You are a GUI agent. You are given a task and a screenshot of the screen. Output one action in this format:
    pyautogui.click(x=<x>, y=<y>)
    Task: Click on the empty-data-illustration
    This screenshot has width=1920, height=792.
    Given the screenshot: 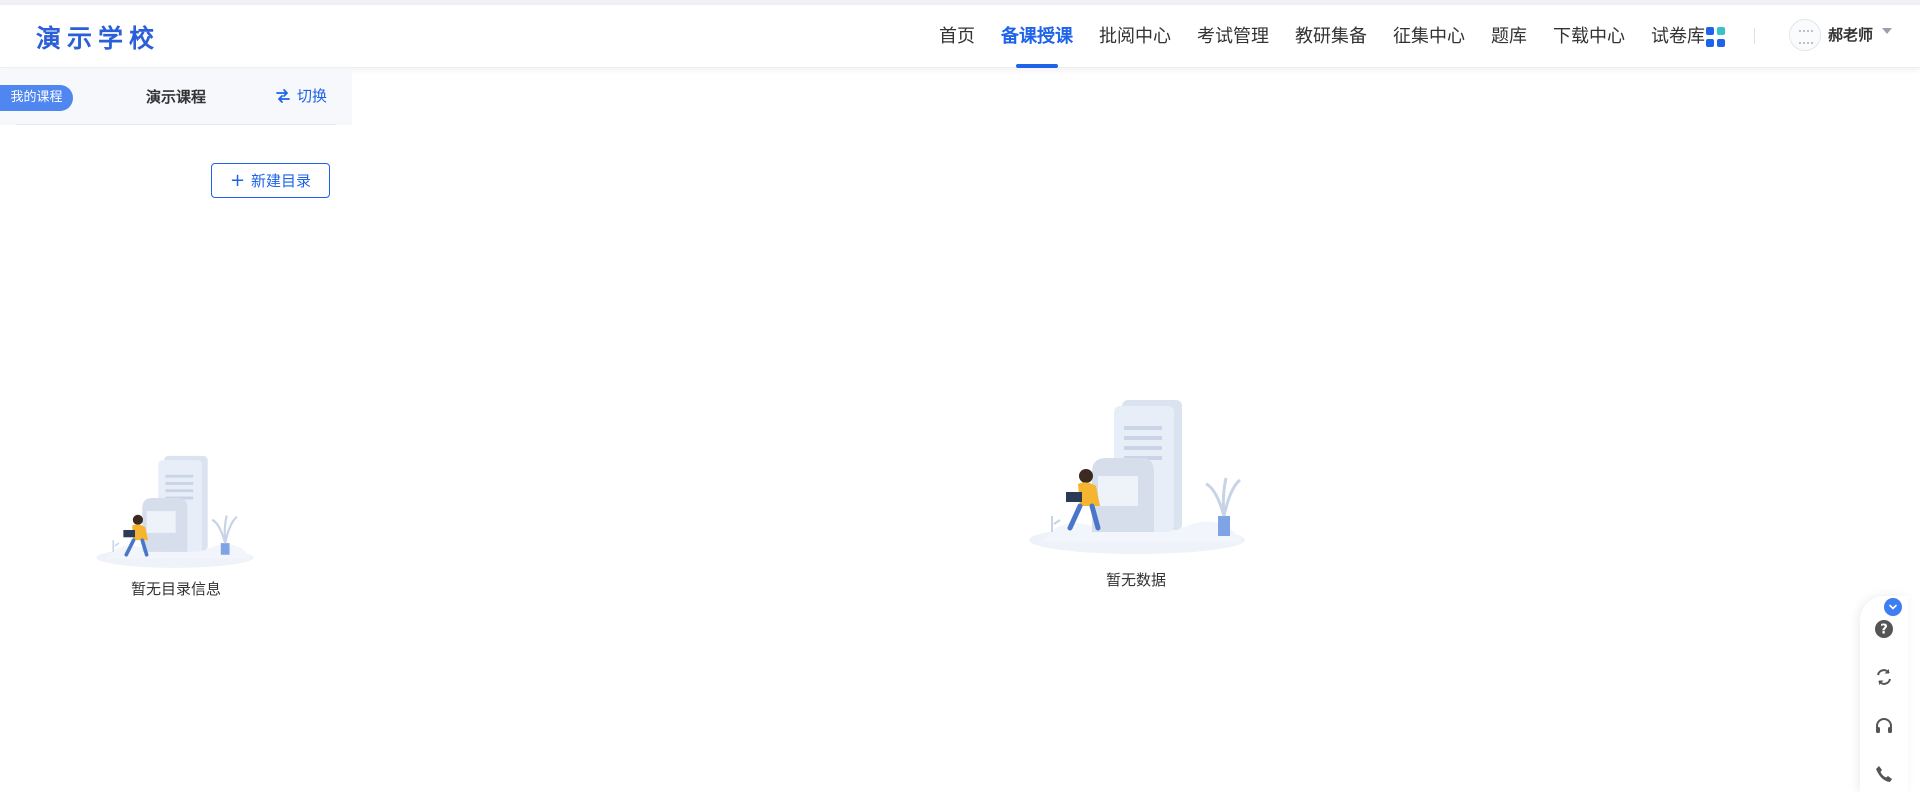 What is the action you would take?
    pyautogui.click(x=1137, y=477)
    